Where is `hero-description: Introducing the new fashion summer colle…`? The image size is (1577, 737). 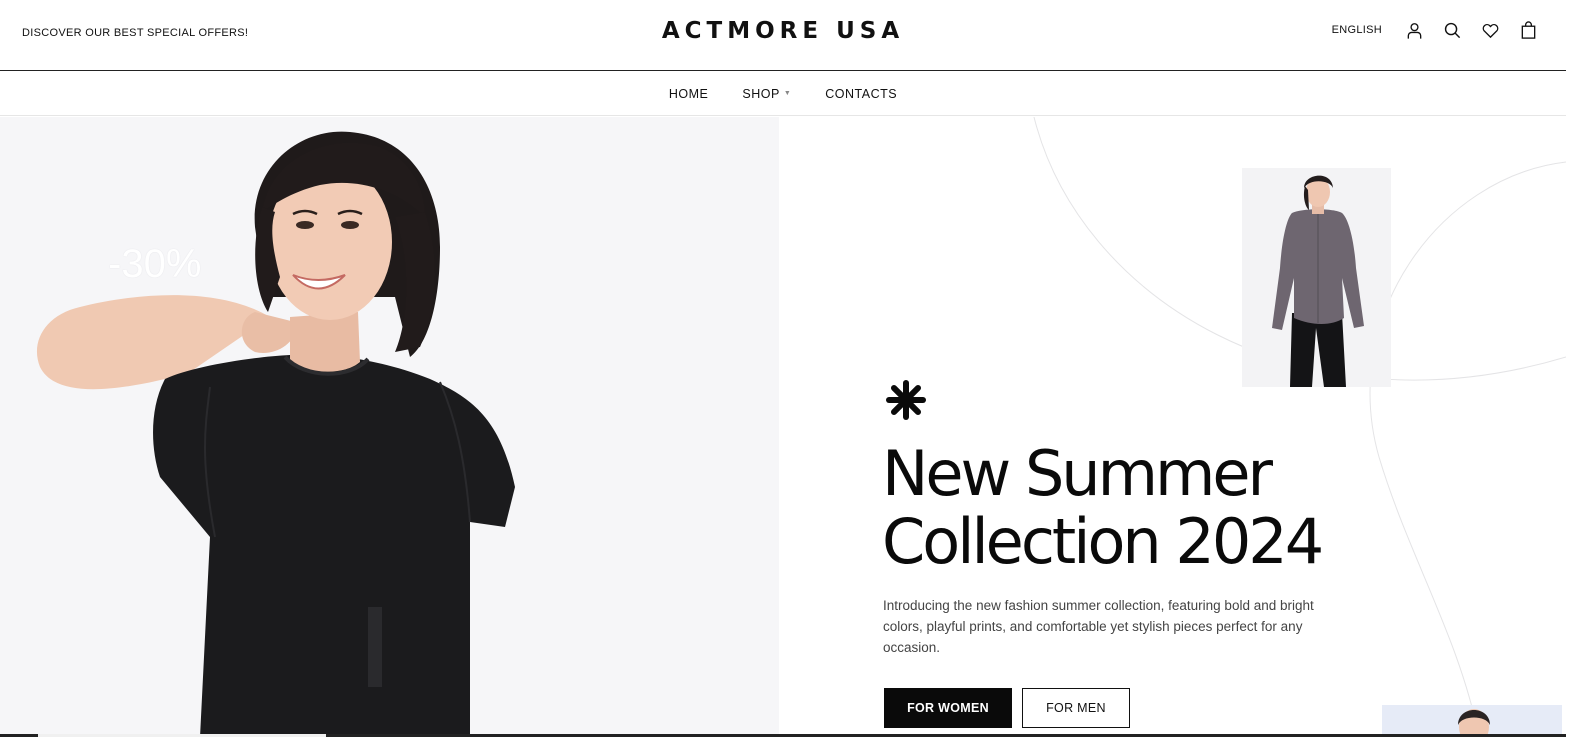
hero-description: Introducing the new fashion summer colle… is located at coordinates (1098, 626).